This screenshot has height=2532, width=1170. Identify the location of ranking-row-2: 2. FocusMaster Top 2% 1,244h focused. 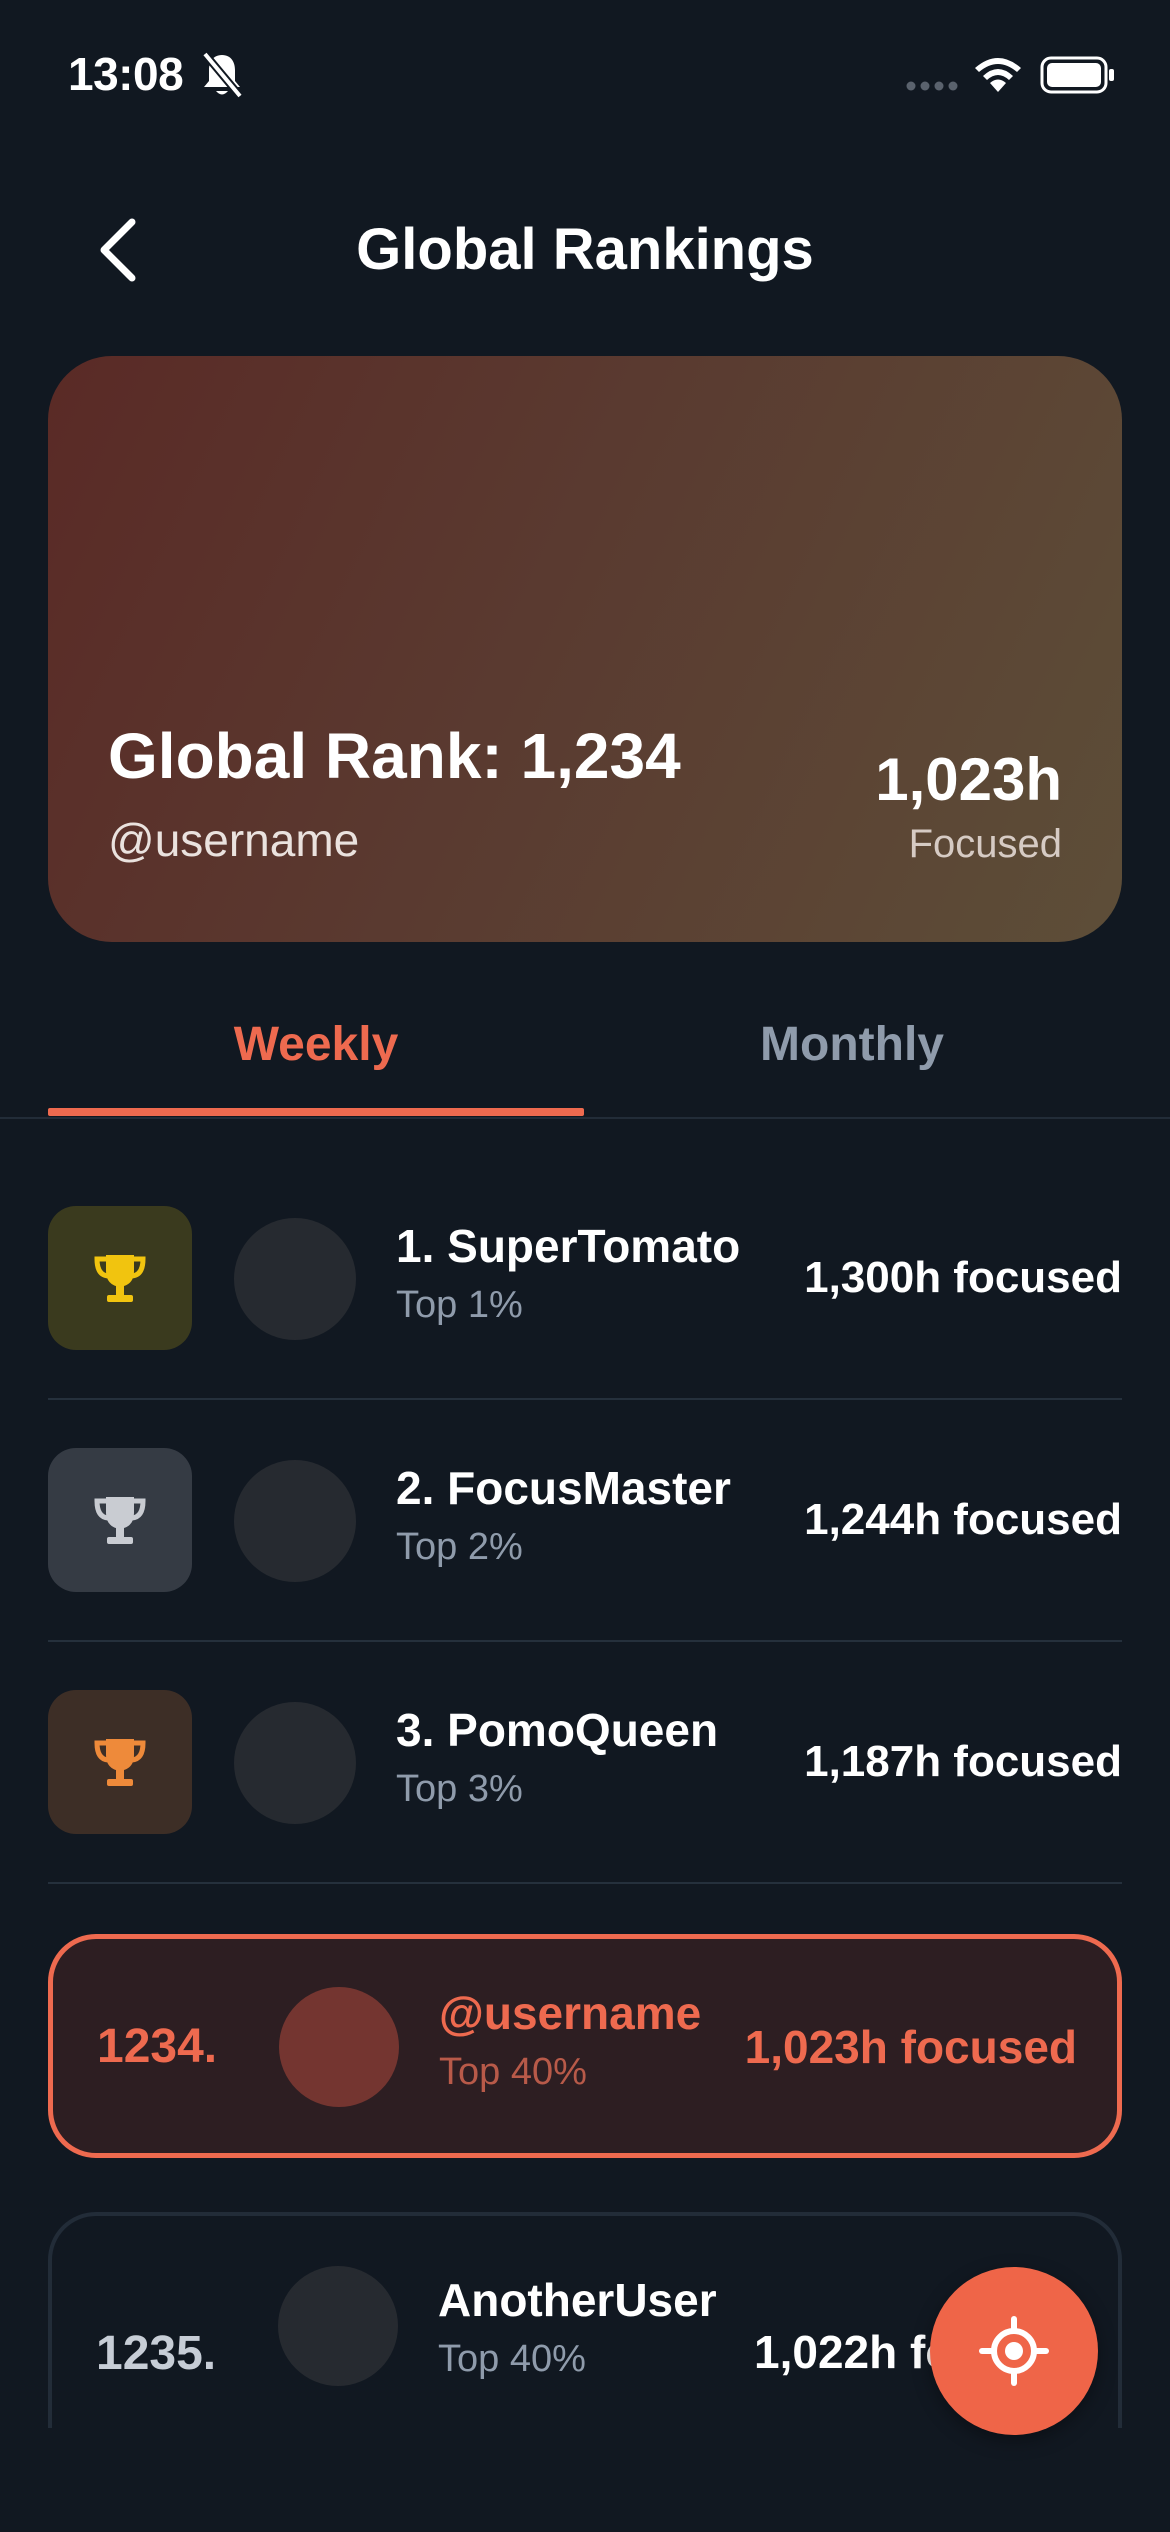
(585, 1485).